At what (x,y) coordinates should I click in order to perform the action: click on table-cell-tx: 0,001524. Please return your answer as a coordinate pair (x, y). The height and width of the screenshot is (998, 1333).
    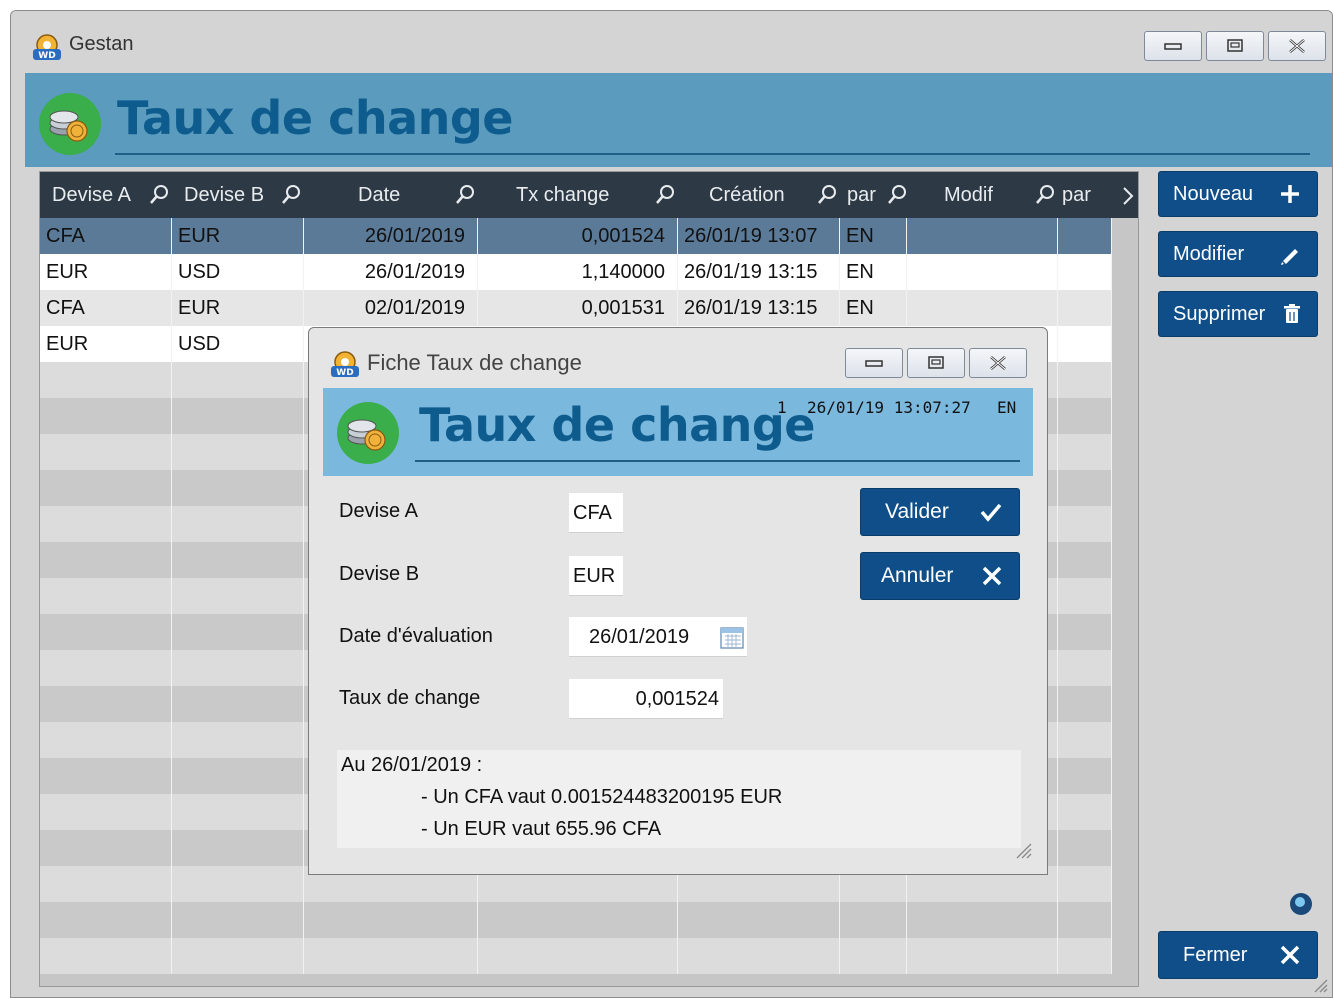
    Looking at the image, I should click on (578, 236).